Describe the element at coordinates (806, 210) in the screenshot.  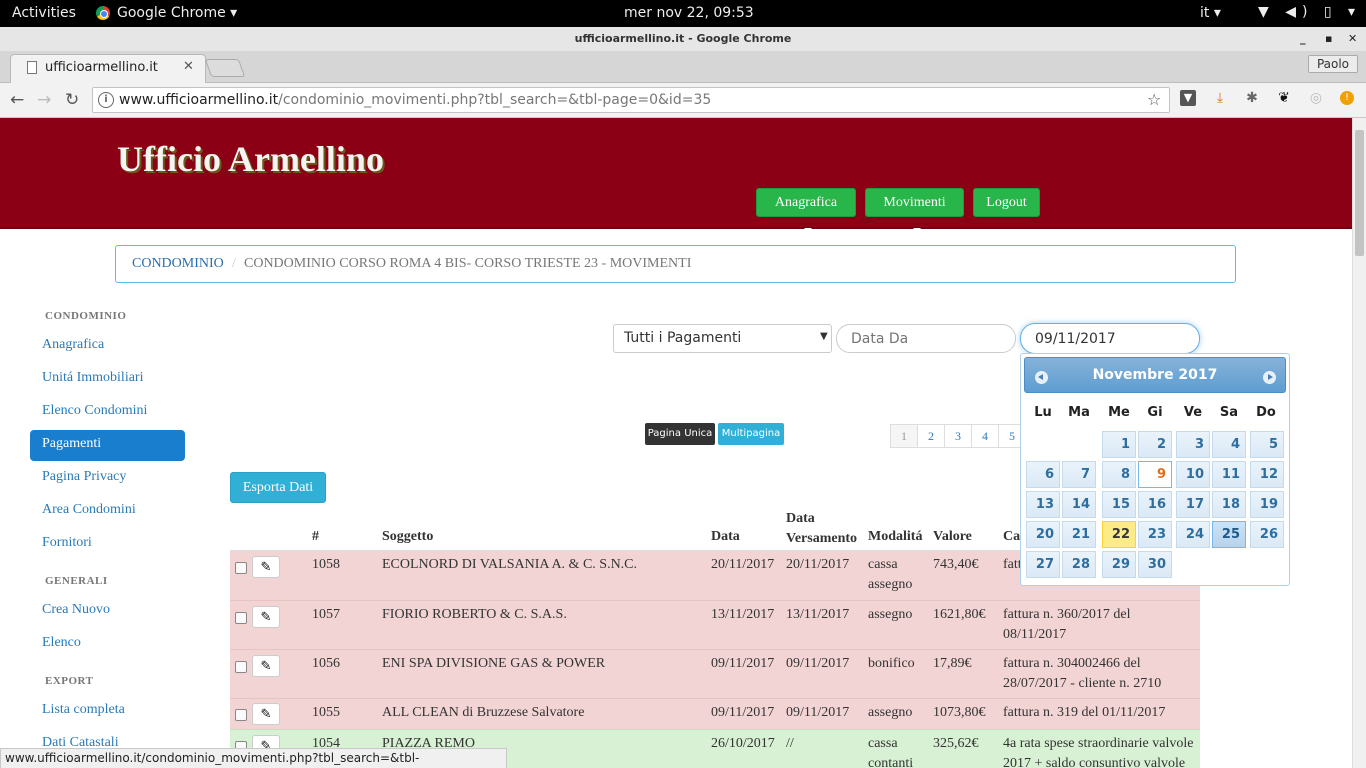
I see `nav-anagrafica-button: Anagrafica` at that location.